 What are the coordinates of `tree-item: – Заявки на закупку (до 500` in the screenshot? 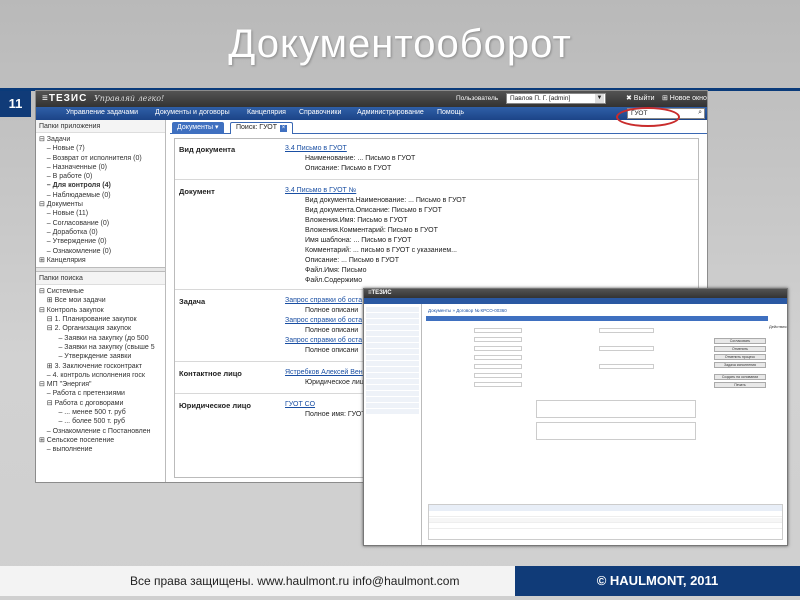 It's located at (100, 338).